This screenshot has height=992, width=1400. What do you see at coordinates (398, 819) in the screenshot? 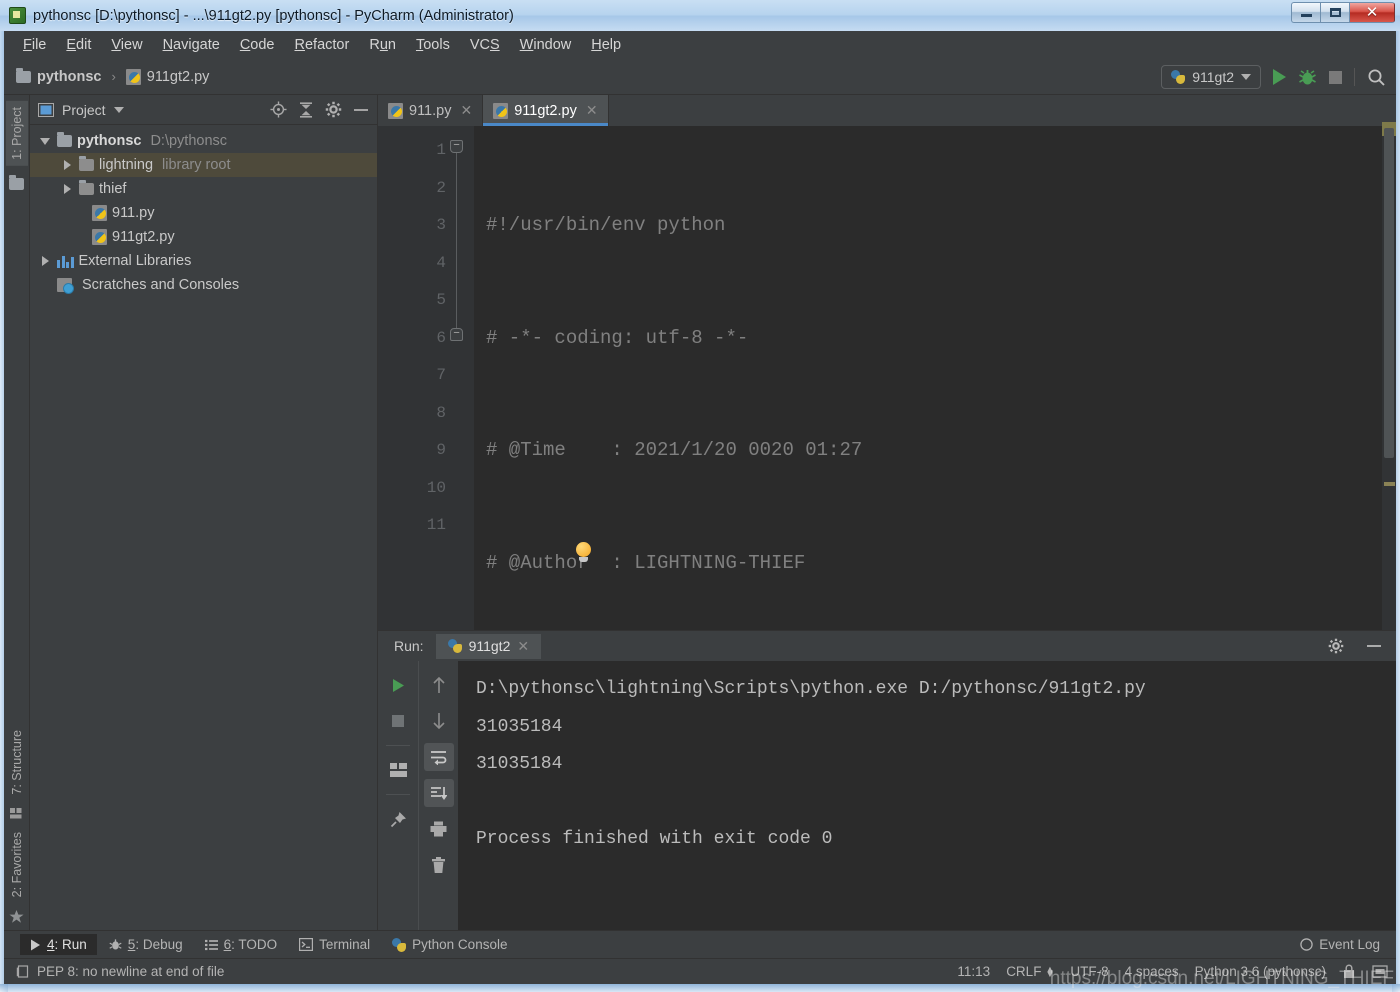
I see `pin-tab-button` at bounding box center [398, 819].